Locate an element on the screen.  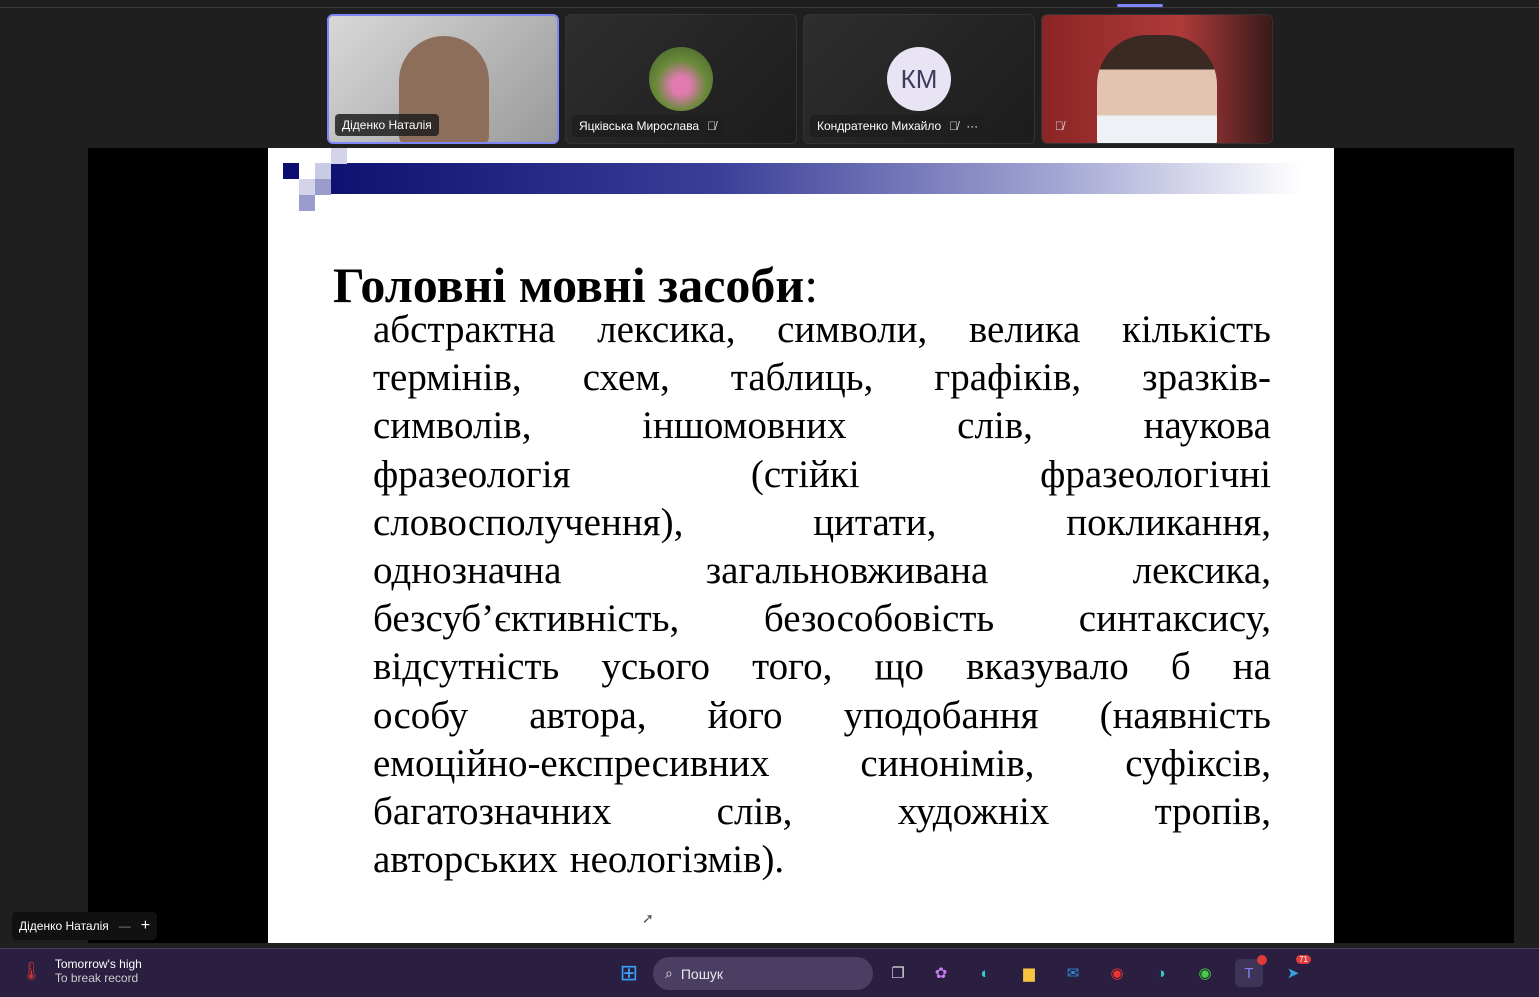
slide-body-line: символів, іншомовних слів, наукова is located at coordinates (822, 426).